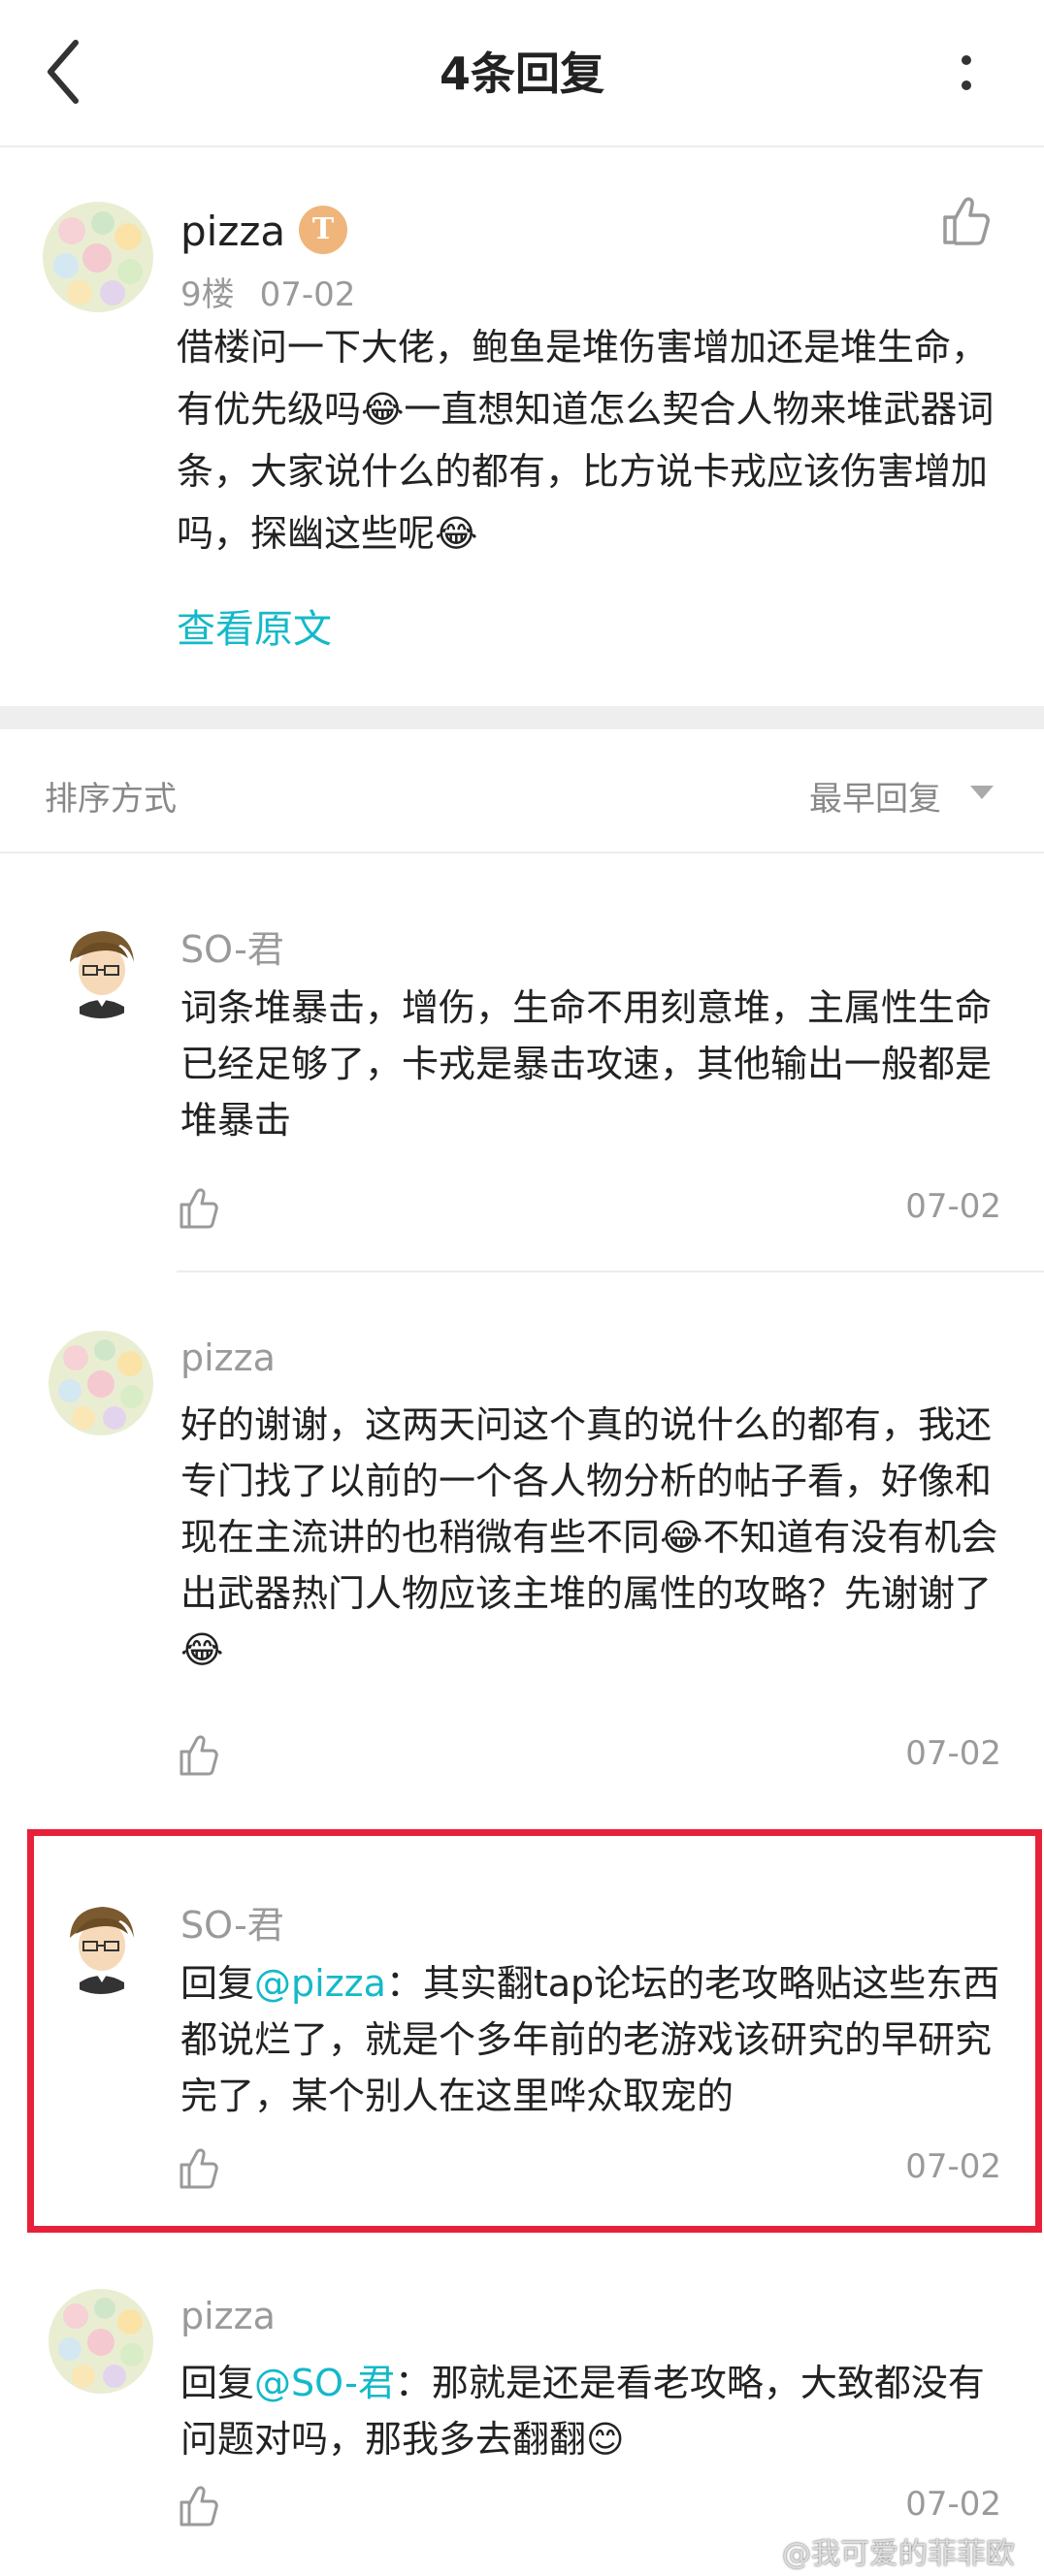 The width and height of the screenshot is (1044, 2576). Describe the element at coordinates (111, 799) in the screenshot. I see `sort-label: 排序方式` at that location.